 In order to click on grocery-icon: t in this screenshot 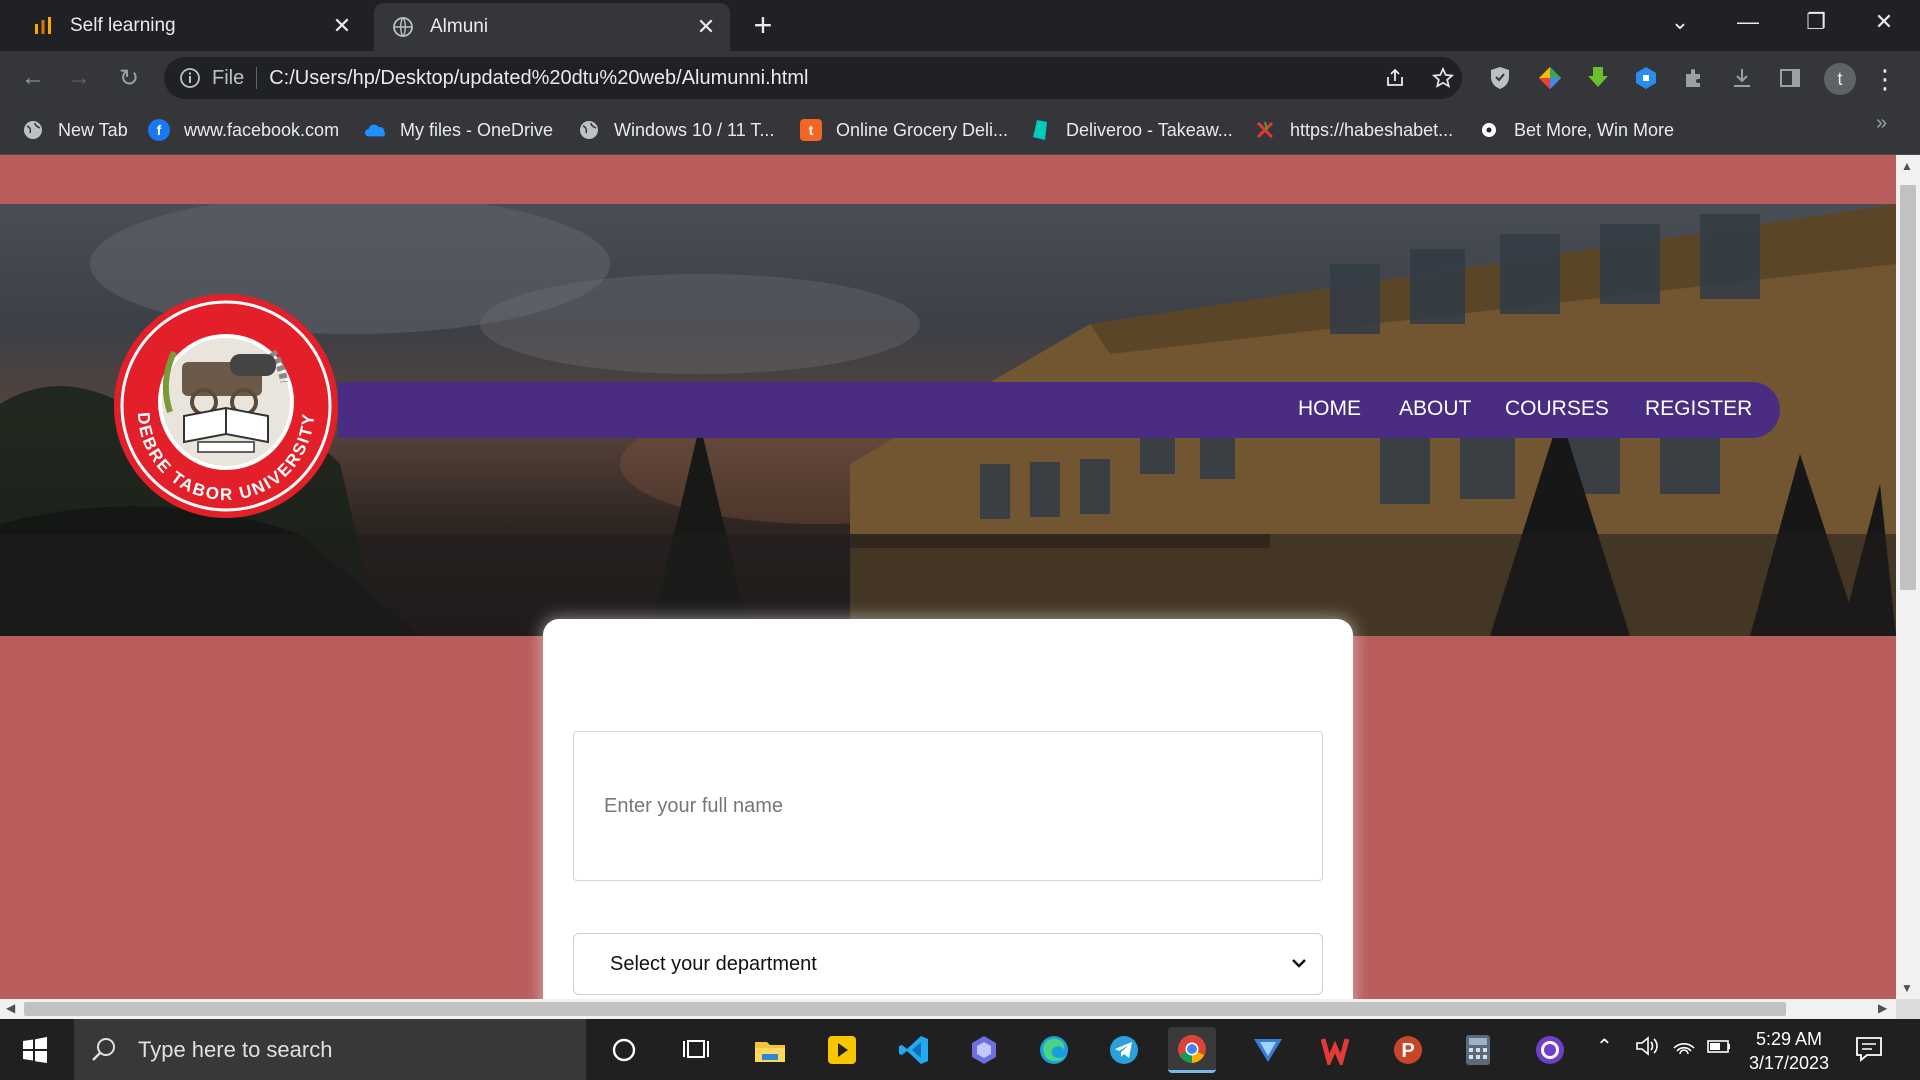, I will do `click(811, 130)`.